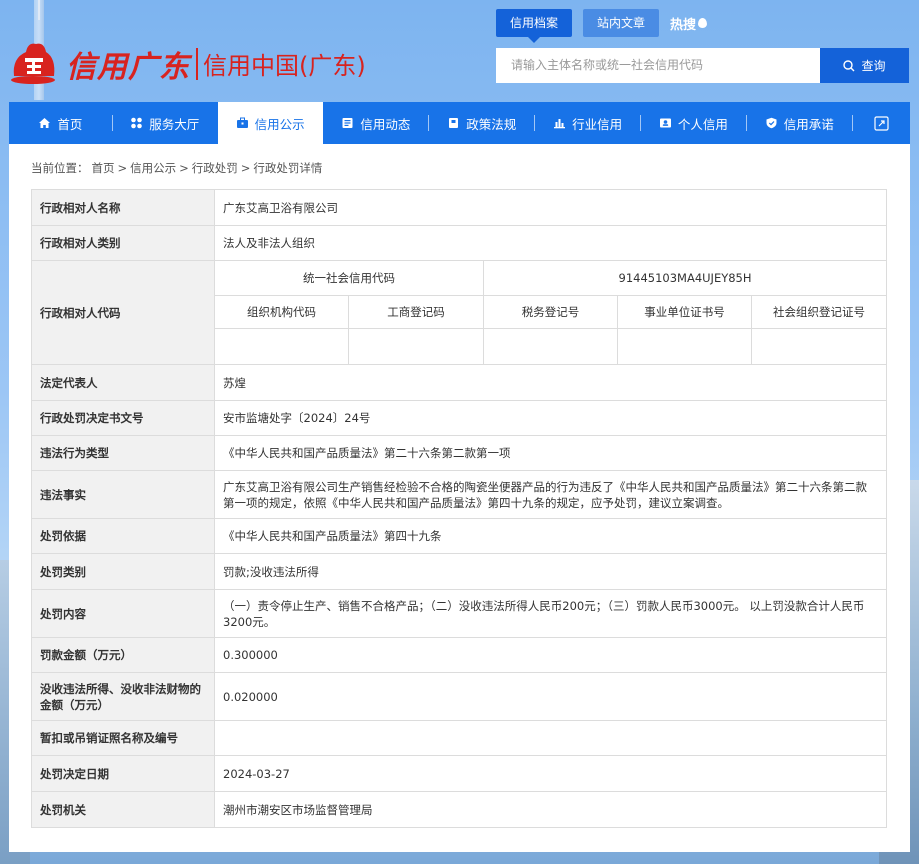  I want to click on social-org-reg-label: 社会组织登记证号, so click(819, 312).